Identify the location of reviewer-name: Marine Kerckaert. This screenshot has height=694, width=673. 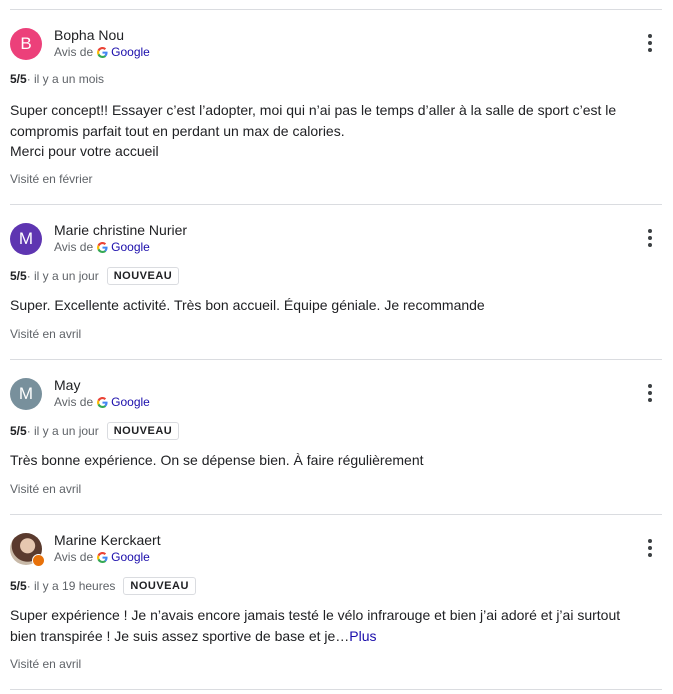
(107, 540).